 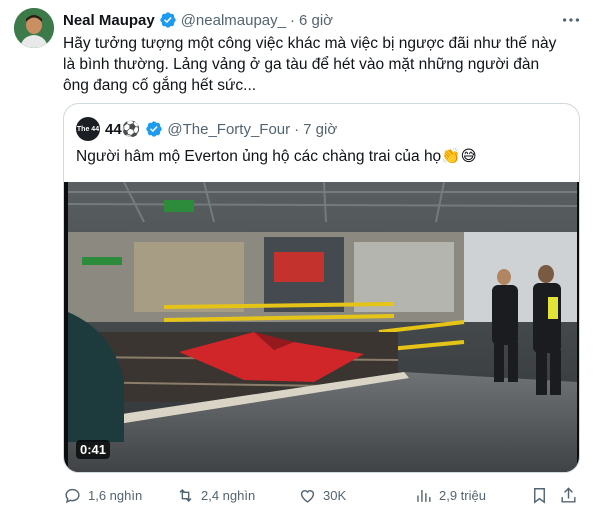 What do you see at coordinates (72, 495) in the screenshot?
I see `reply-icon` at bounding box center [72, 495].